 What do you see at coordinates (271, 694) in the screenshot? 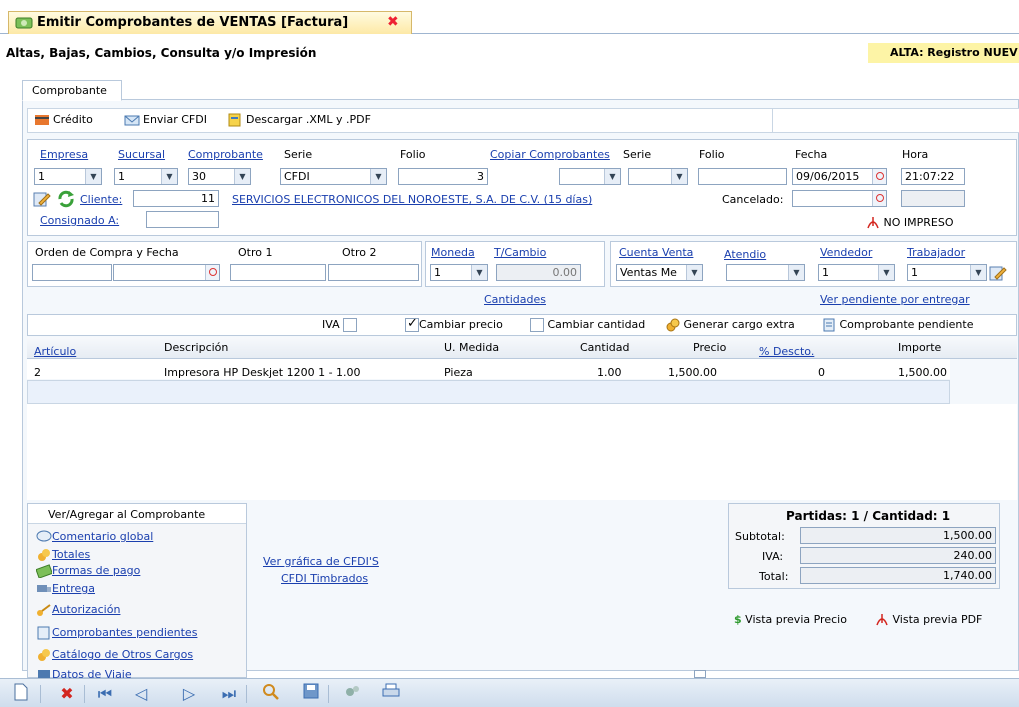
I see `search-icon` at bounding box center [271, 694].